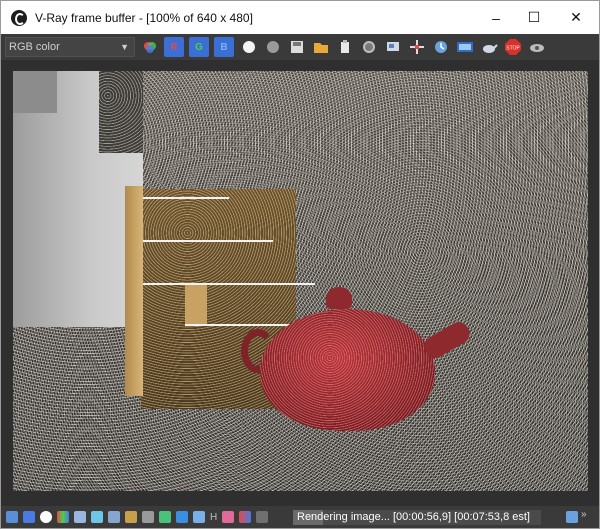 This screenshot has width=600, height=529. I want to click on region-icon, so click(393, 47).